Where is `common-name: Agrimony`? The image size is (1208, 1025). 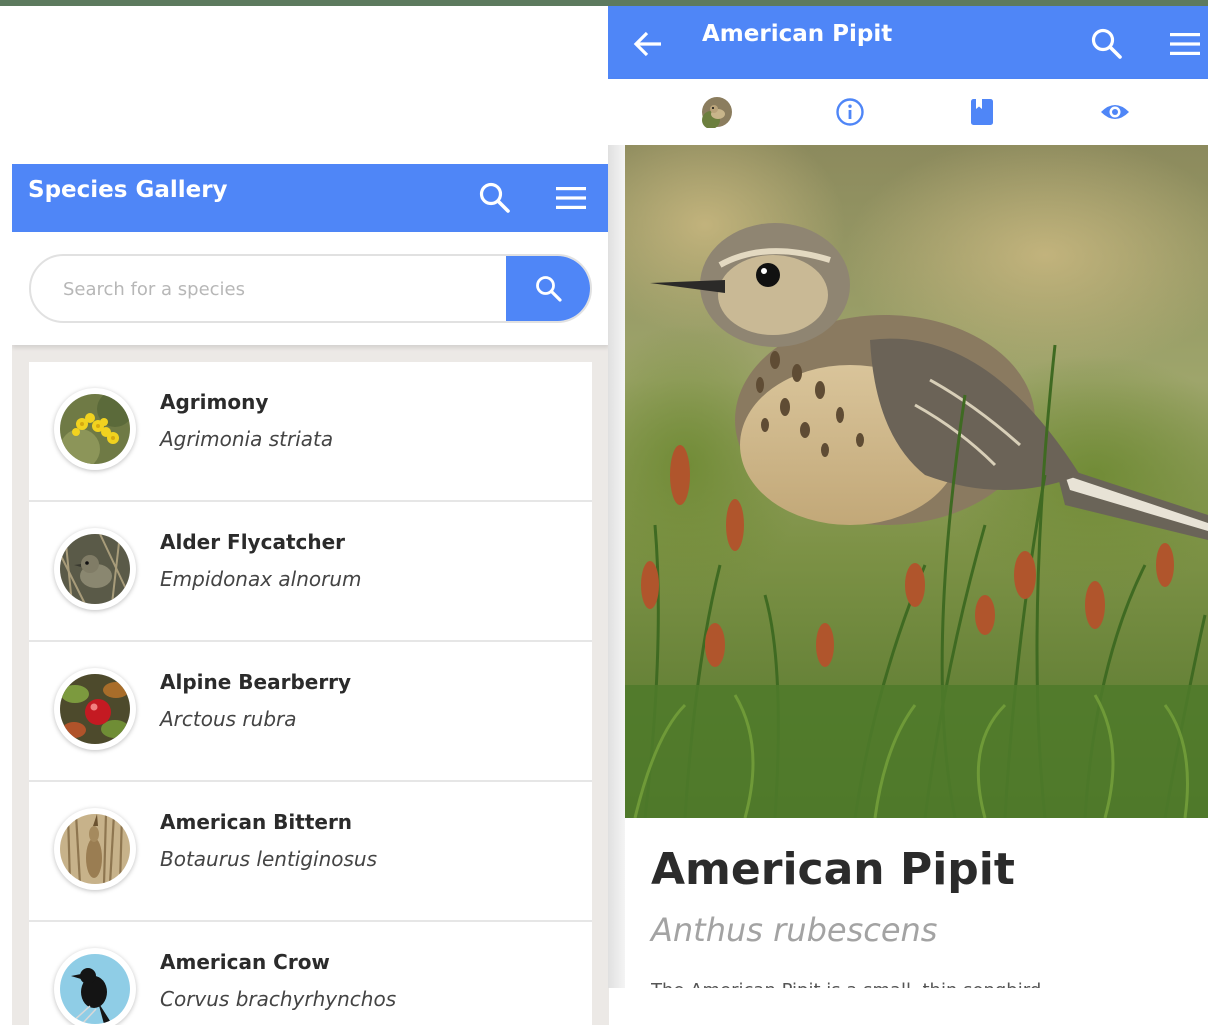
common-name: Agrimony is located at coordinates (214, 402).